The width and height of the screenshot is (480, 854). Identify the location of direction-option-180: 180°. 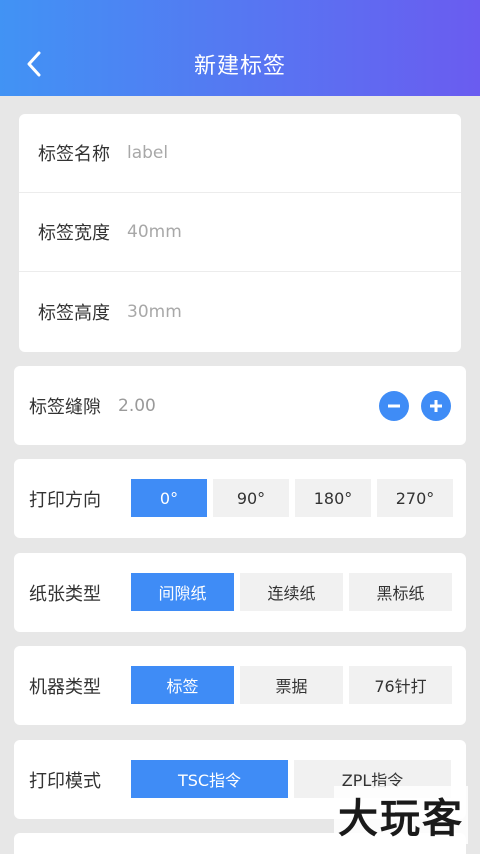
(333, 498).